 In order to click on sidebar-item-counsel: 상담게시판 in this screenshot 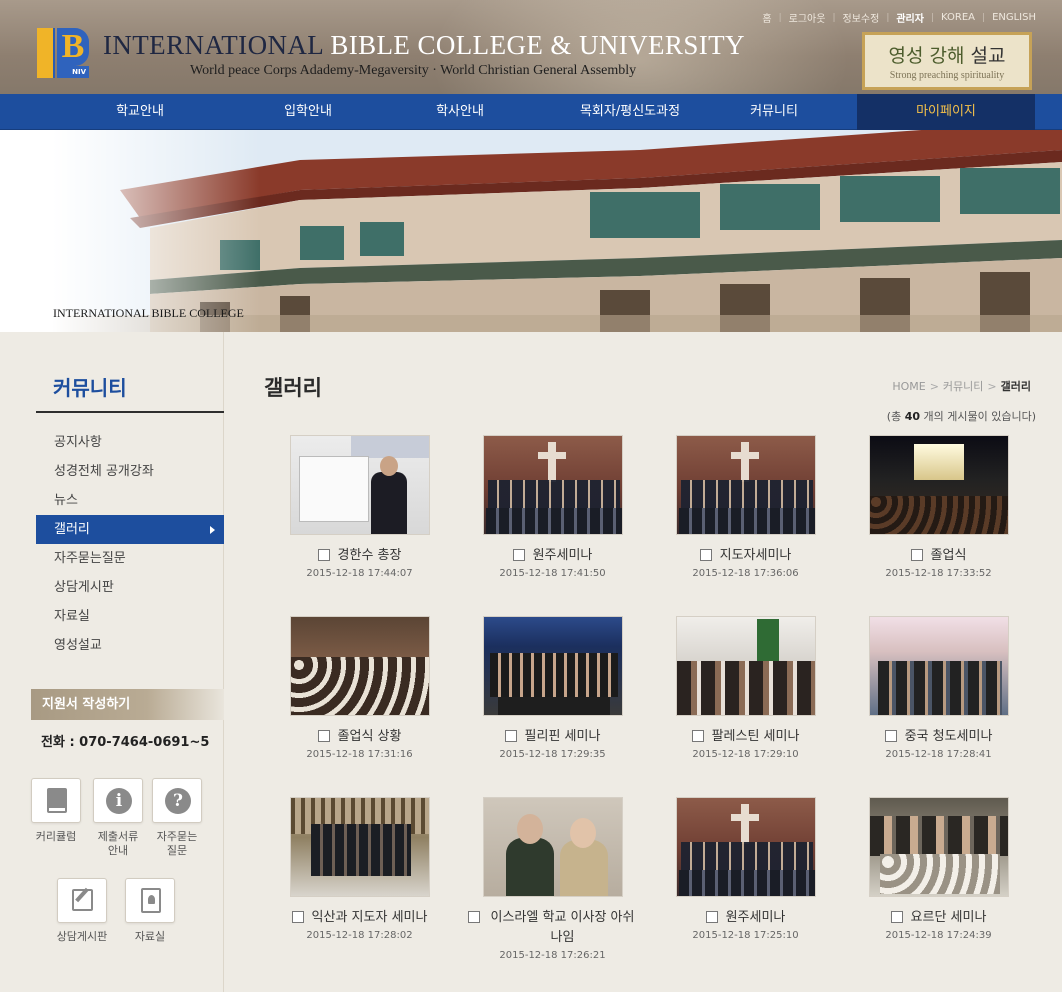, I will do `click(130, 587)`.